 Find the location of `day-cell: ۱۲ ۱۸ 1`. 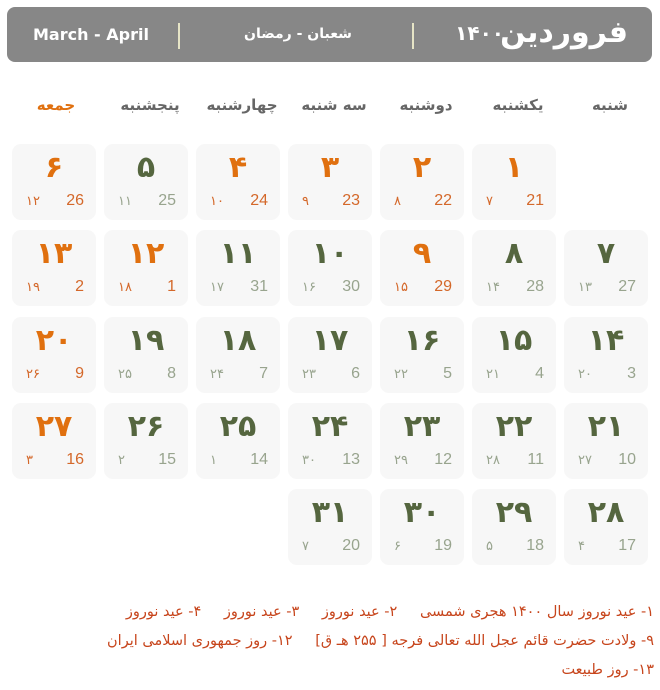

day-cell: ۱۲ ۱۸ 1 is located at coordinates (146, 268).